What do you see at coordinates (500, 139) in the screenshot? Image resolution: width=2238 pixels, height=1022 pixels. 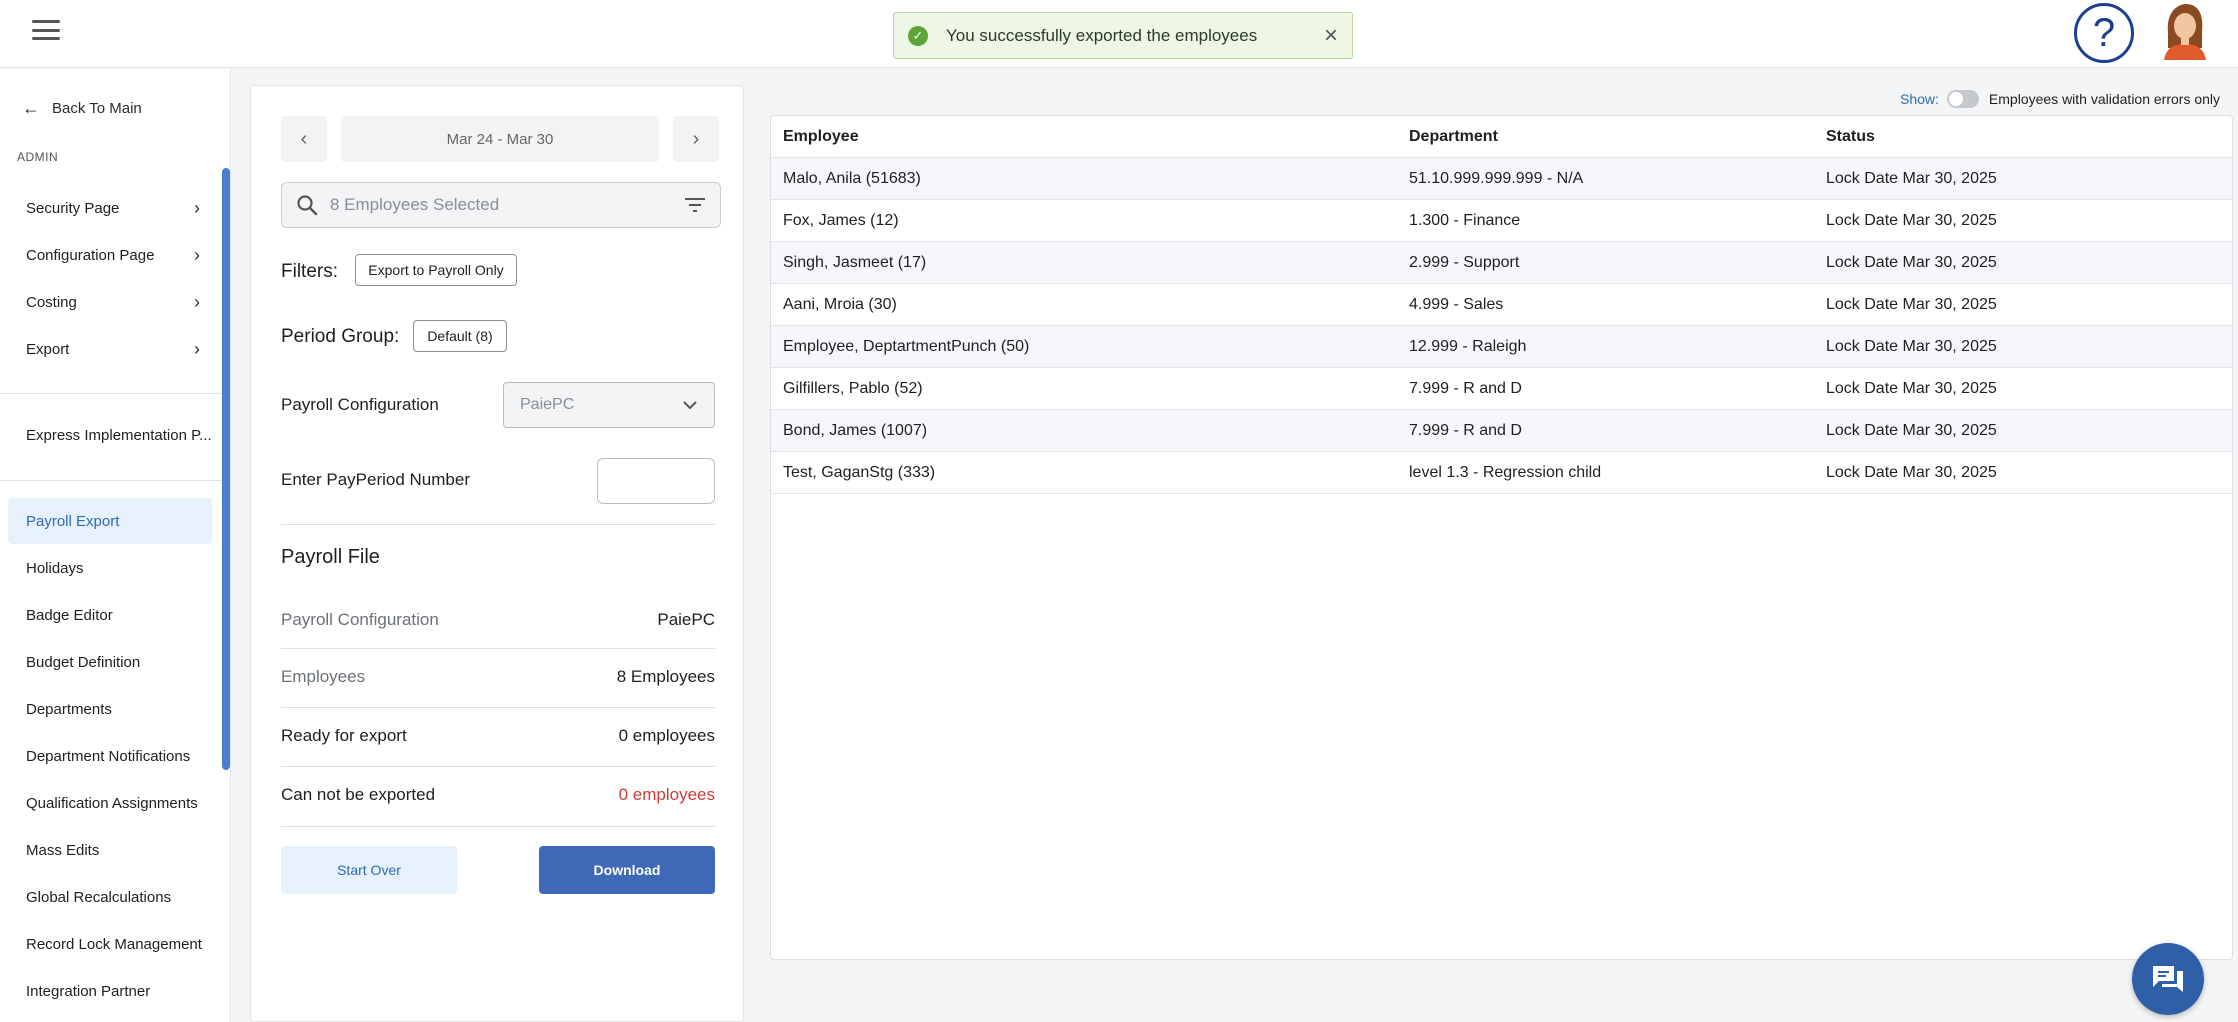 I see `period-range: Mar 24 - Mar 30` at bounding box center [500, 139].